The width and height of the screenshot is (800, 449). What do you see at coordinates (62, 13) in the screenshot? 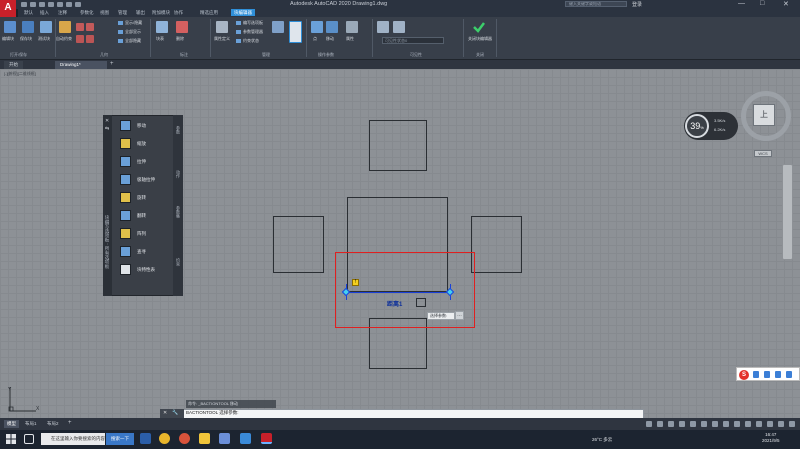
I see `menu-tab: 注释` at bounding box center [62, 13].